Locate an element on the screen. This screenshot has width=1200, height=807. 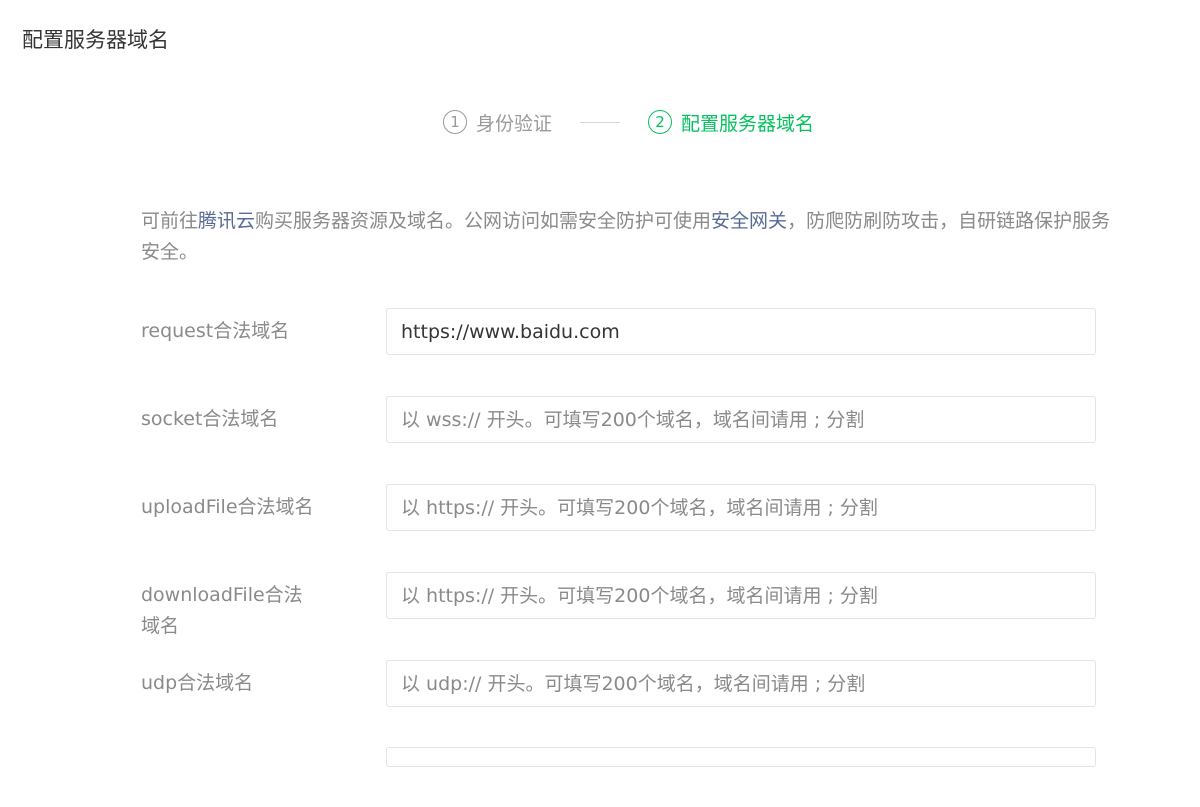
step-label: 身份验证 is located at coordinates (514, 123).